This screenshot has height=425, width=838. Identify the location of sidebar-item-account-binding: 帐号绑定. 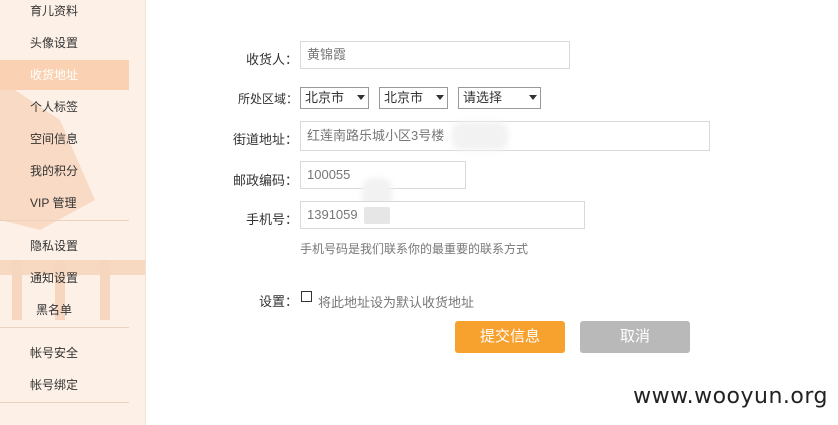
(64, 385).